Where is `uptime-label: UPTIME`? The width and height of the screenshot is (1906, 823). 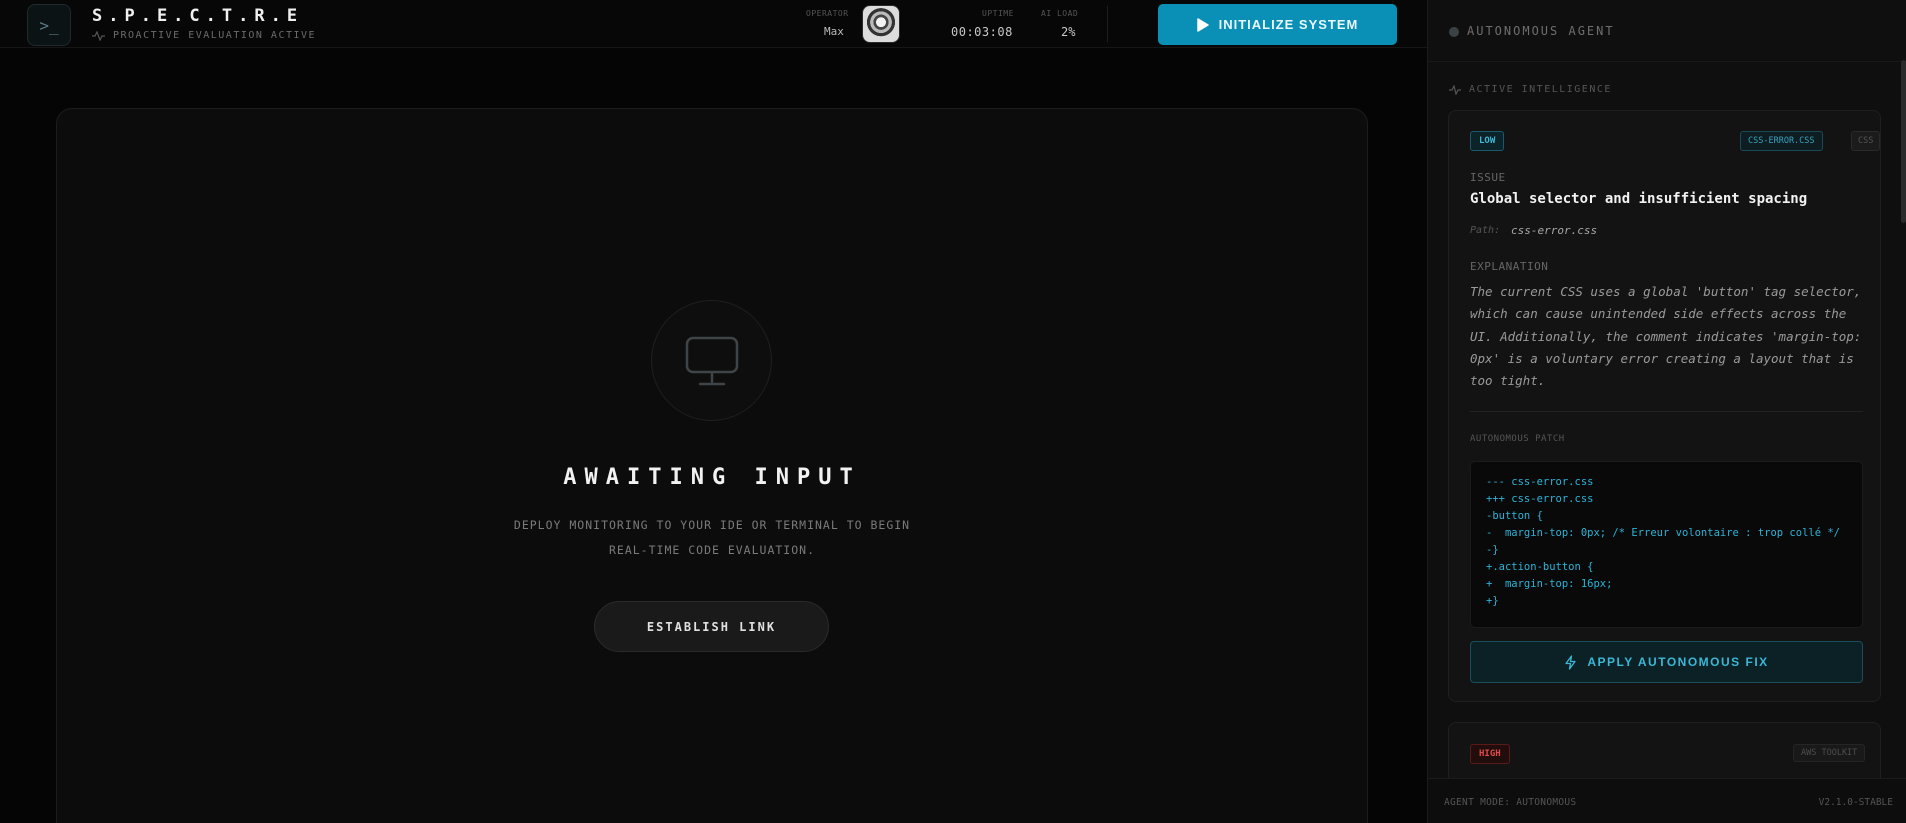 uptime-label: UPTIME is located at coordinates (998, 13).